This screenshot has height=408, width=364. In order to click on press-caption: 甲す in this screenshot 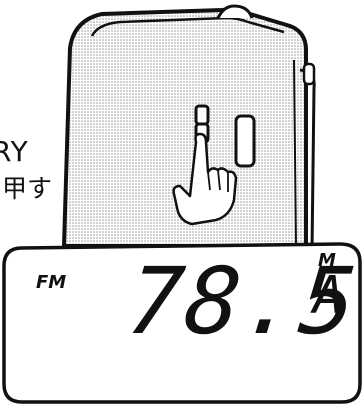, I will do `click(27, 188)`.